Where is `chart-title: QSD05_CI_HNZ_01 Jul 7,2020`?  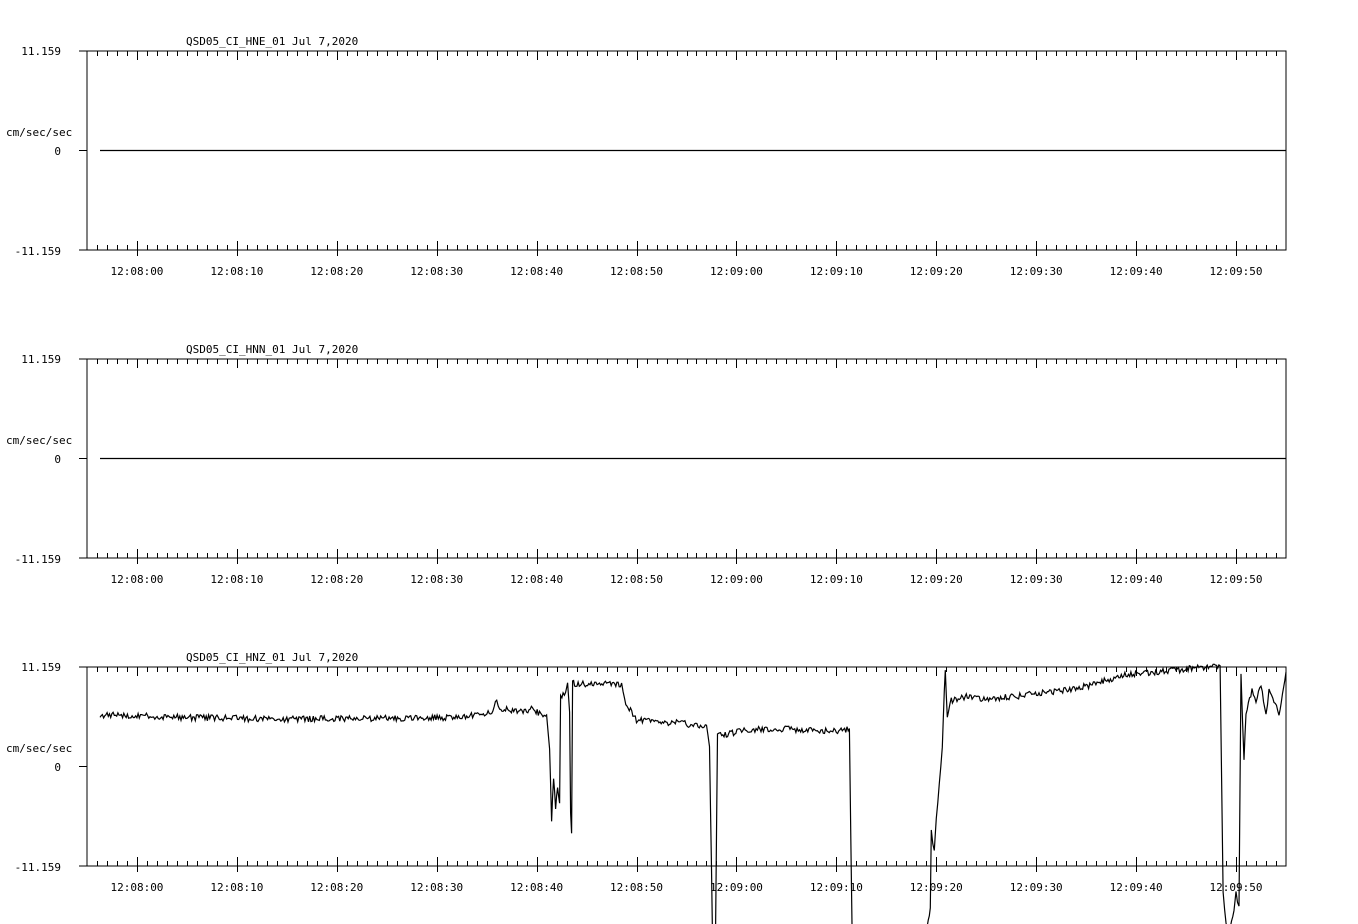
chart-title: QSD05_CI_HNZ_01 Jul 7,2020 is located at coordinates (272, 657).